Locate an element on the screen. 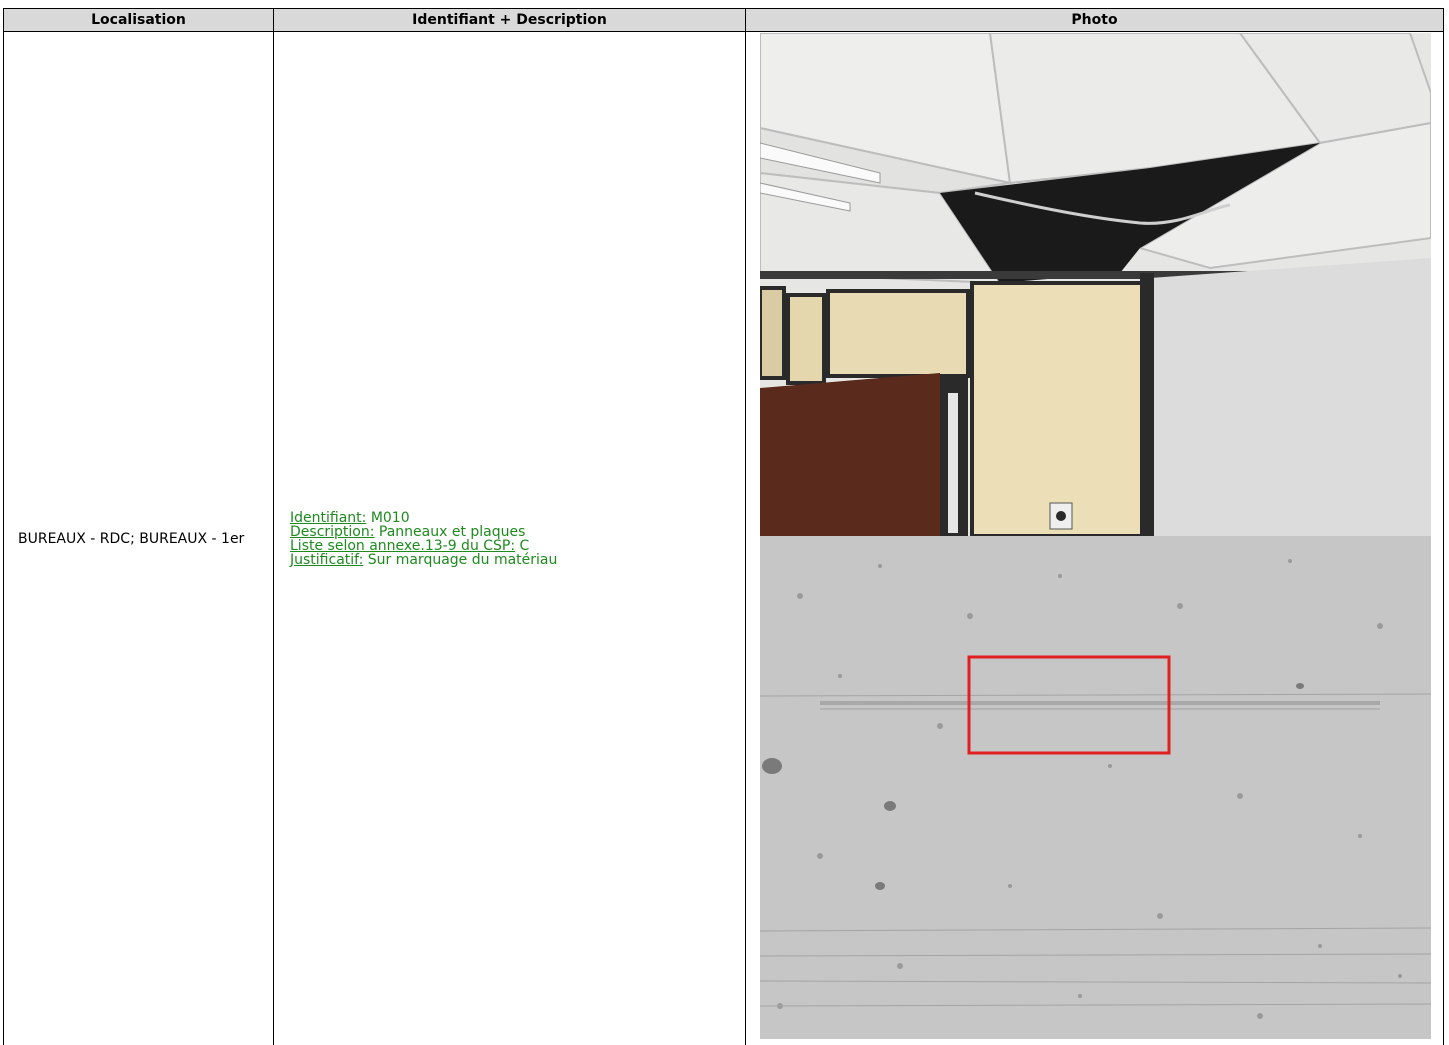 This screenshot has width=1449, height=1045. liste-line: Liste selon annexe.13-9 du CSP: C is located at coordinates (509, 546).